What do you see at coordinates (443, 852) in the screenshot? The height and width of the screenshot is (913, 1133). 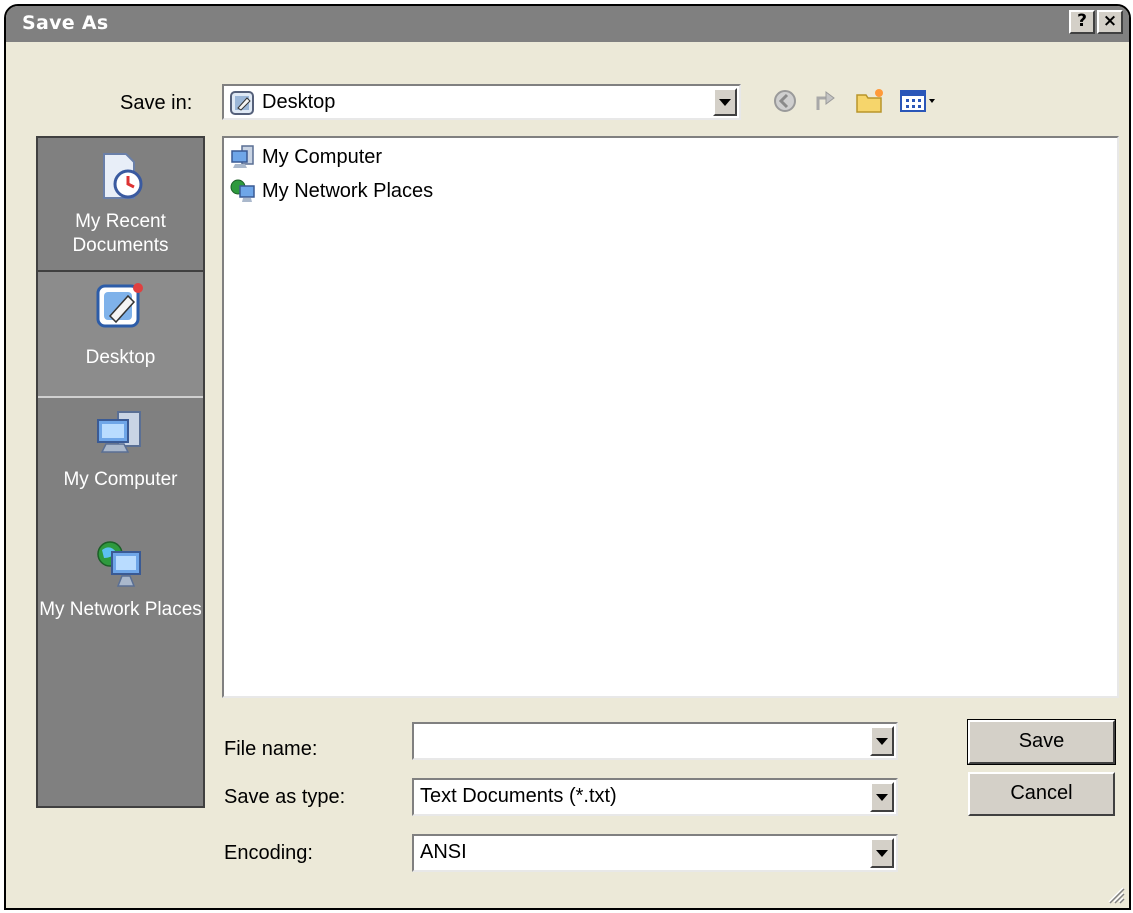 I see `encoding-value: ANSI` at bounding box center [443, 852].